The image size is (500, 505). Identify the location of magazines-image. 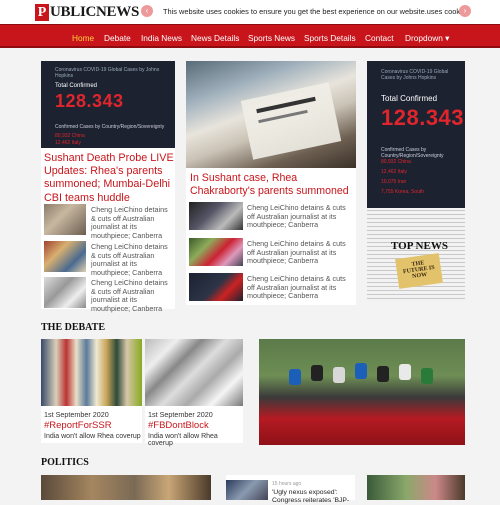
(91, 372).